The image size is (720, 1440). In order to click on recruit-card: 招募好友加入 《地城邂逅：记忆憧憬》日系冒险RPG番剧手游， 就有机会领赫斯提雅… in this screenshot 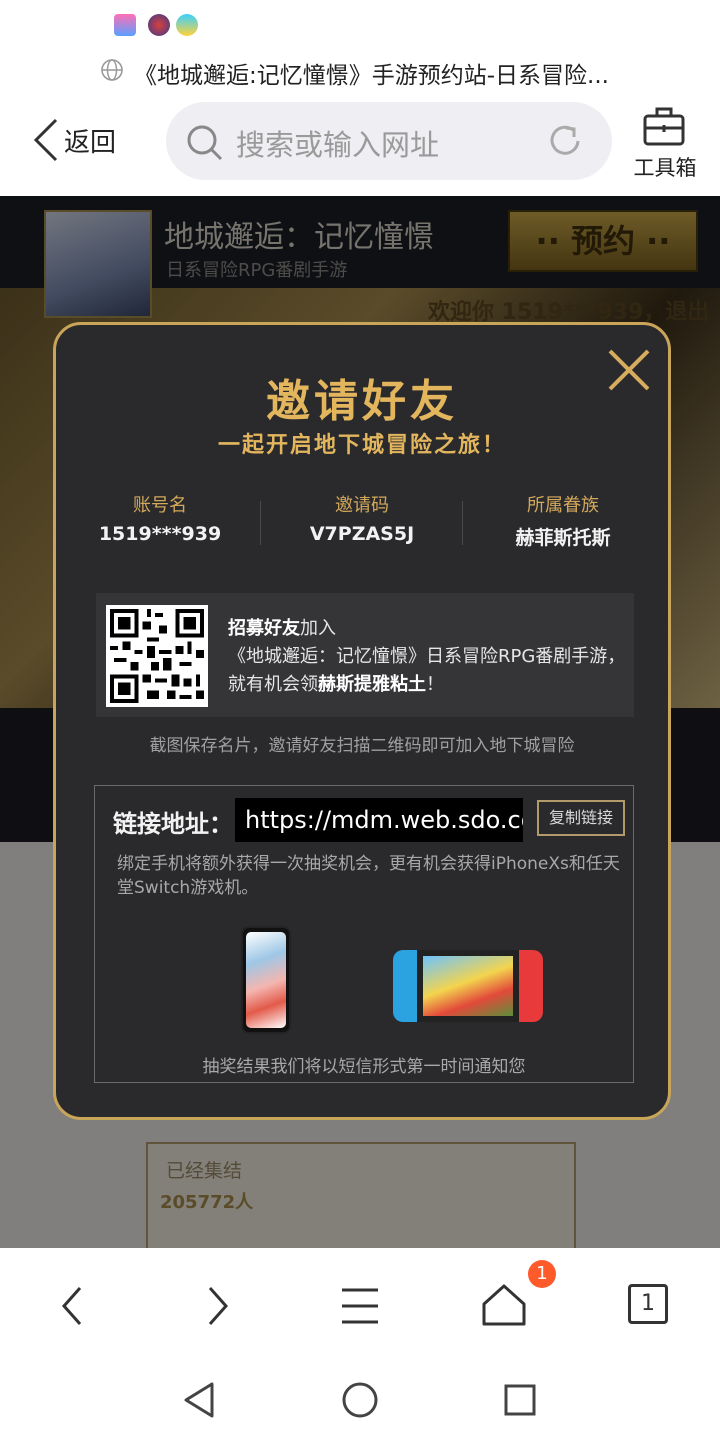, I will do `click(365, 655)`.